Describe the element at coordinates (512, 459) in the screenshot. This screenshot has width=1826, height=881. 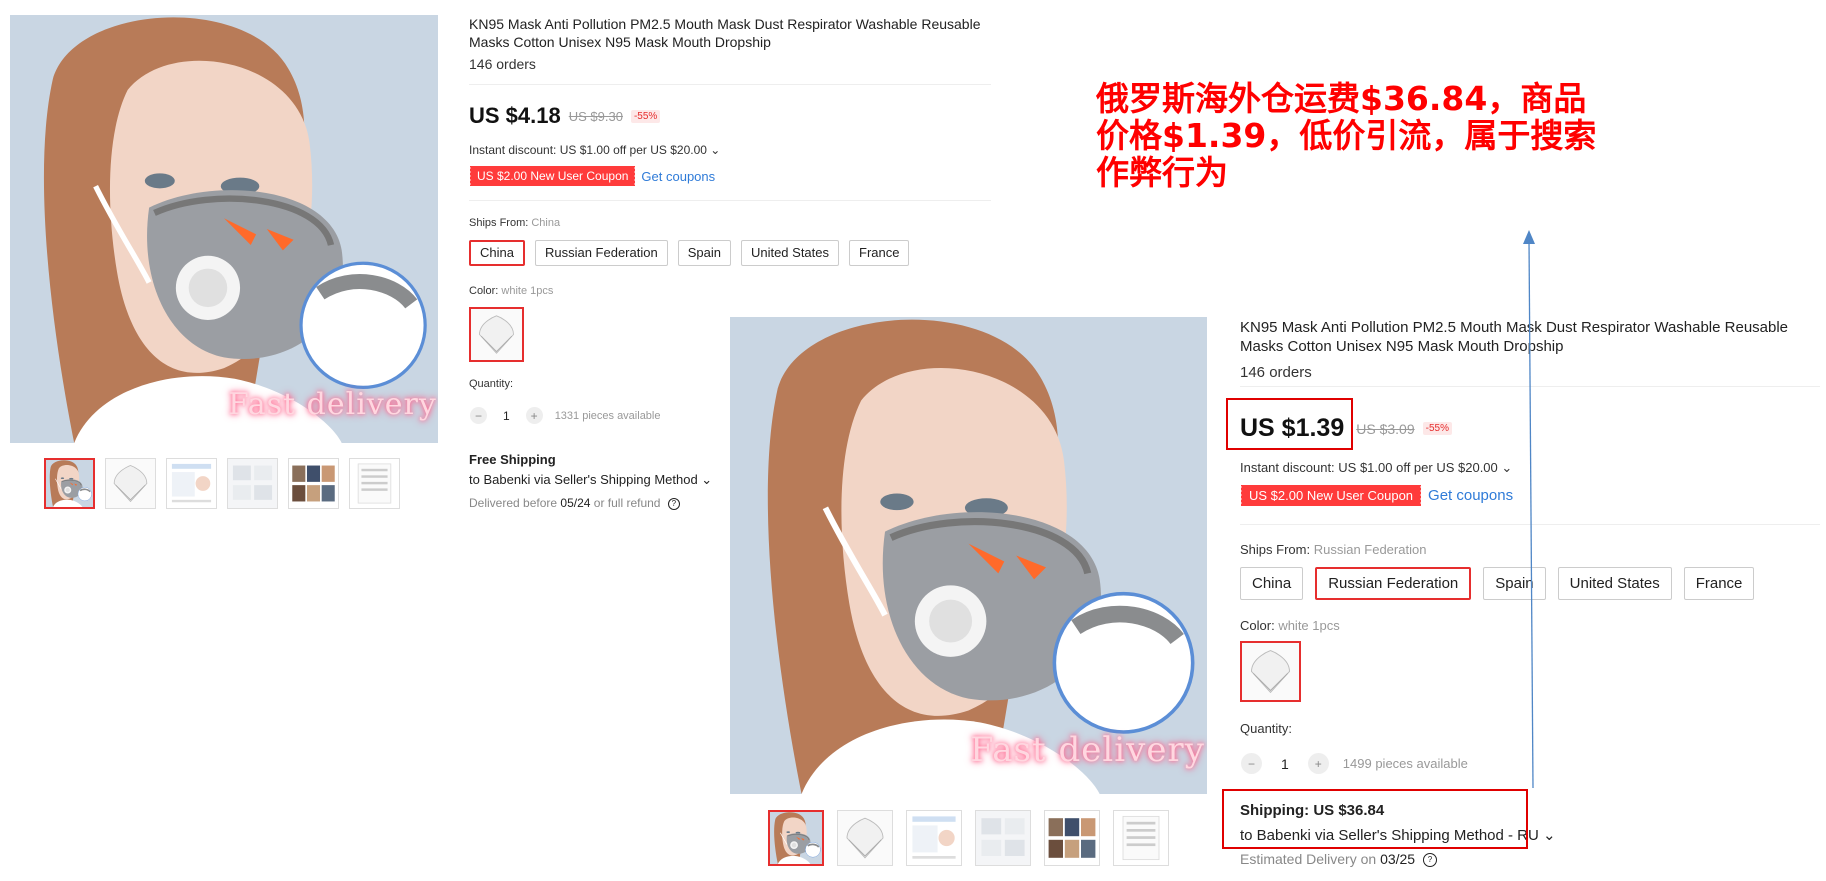
I see `shipping-title: Free Shipping` at that location.